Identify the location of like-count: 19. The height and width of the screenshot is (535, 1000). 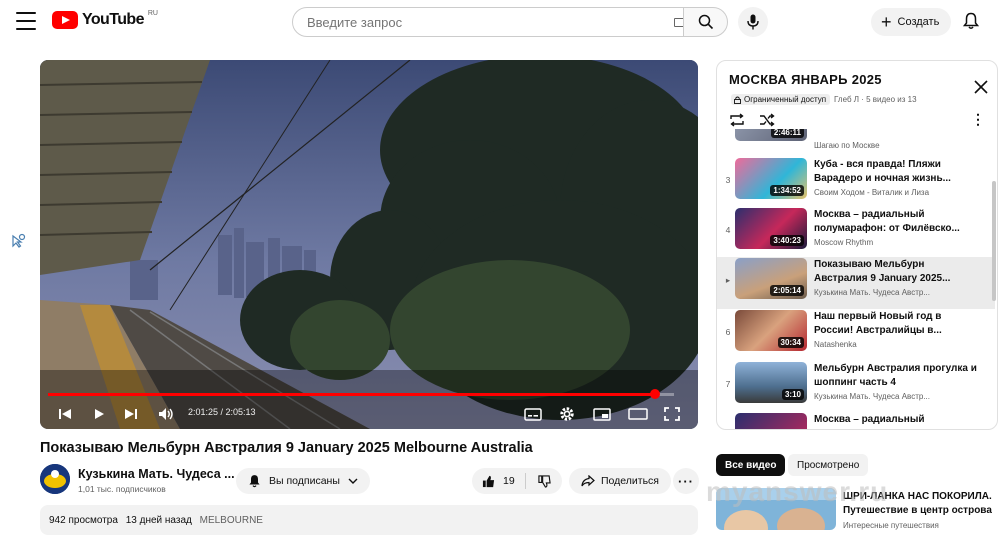
(509, 481).